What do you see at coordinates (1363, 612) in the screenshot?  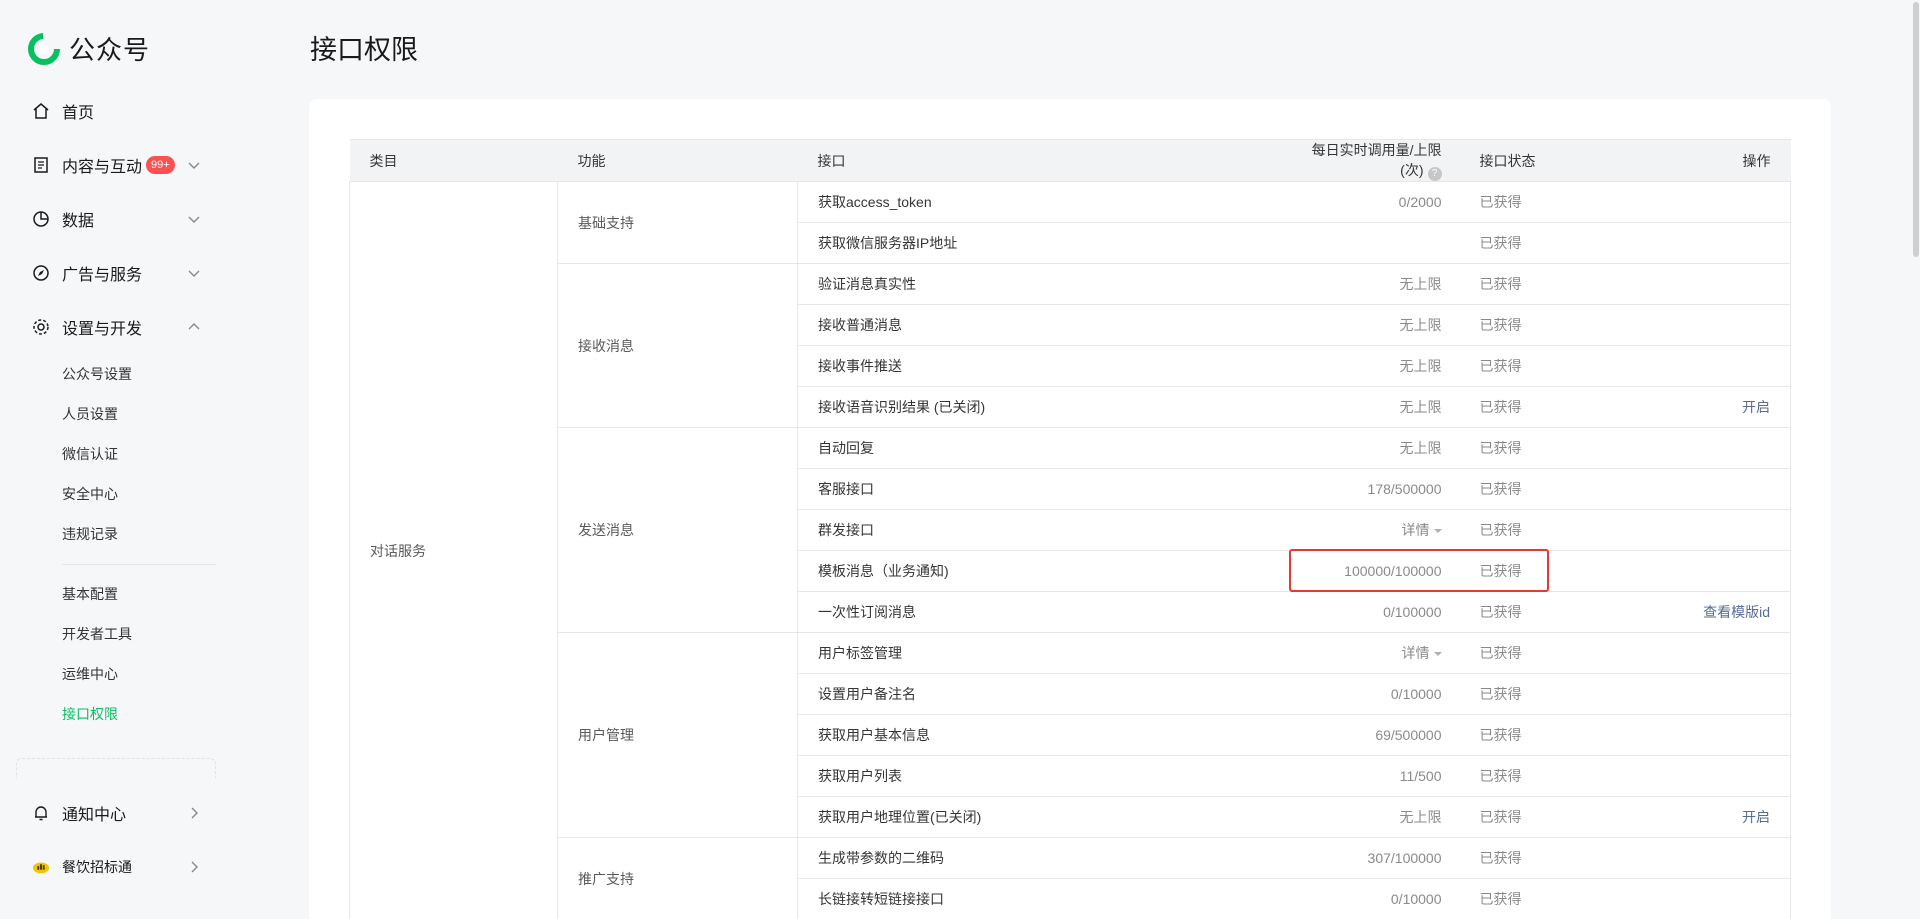 I see `usage-cell: 0/100000` at bounding box center [1363, 612].